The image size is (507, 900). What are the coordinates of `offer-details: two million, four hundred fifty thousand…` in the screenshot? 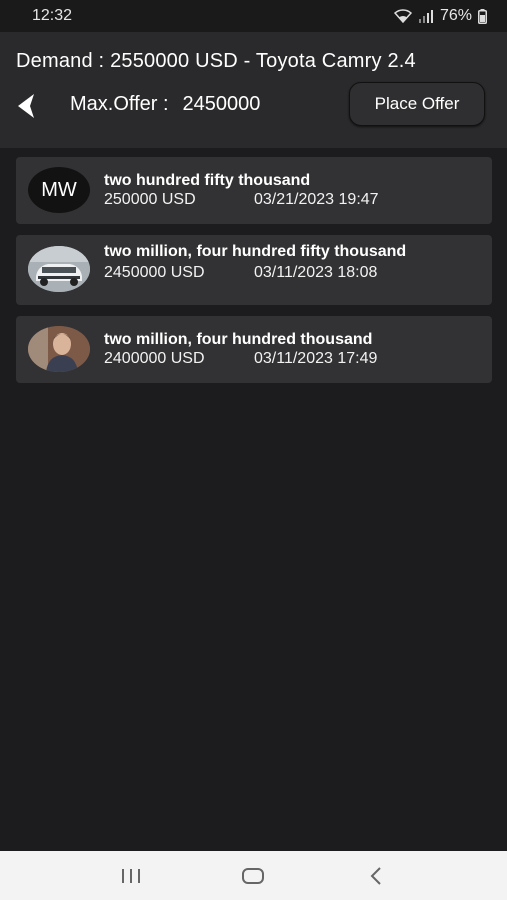 It's located at (292, 262).